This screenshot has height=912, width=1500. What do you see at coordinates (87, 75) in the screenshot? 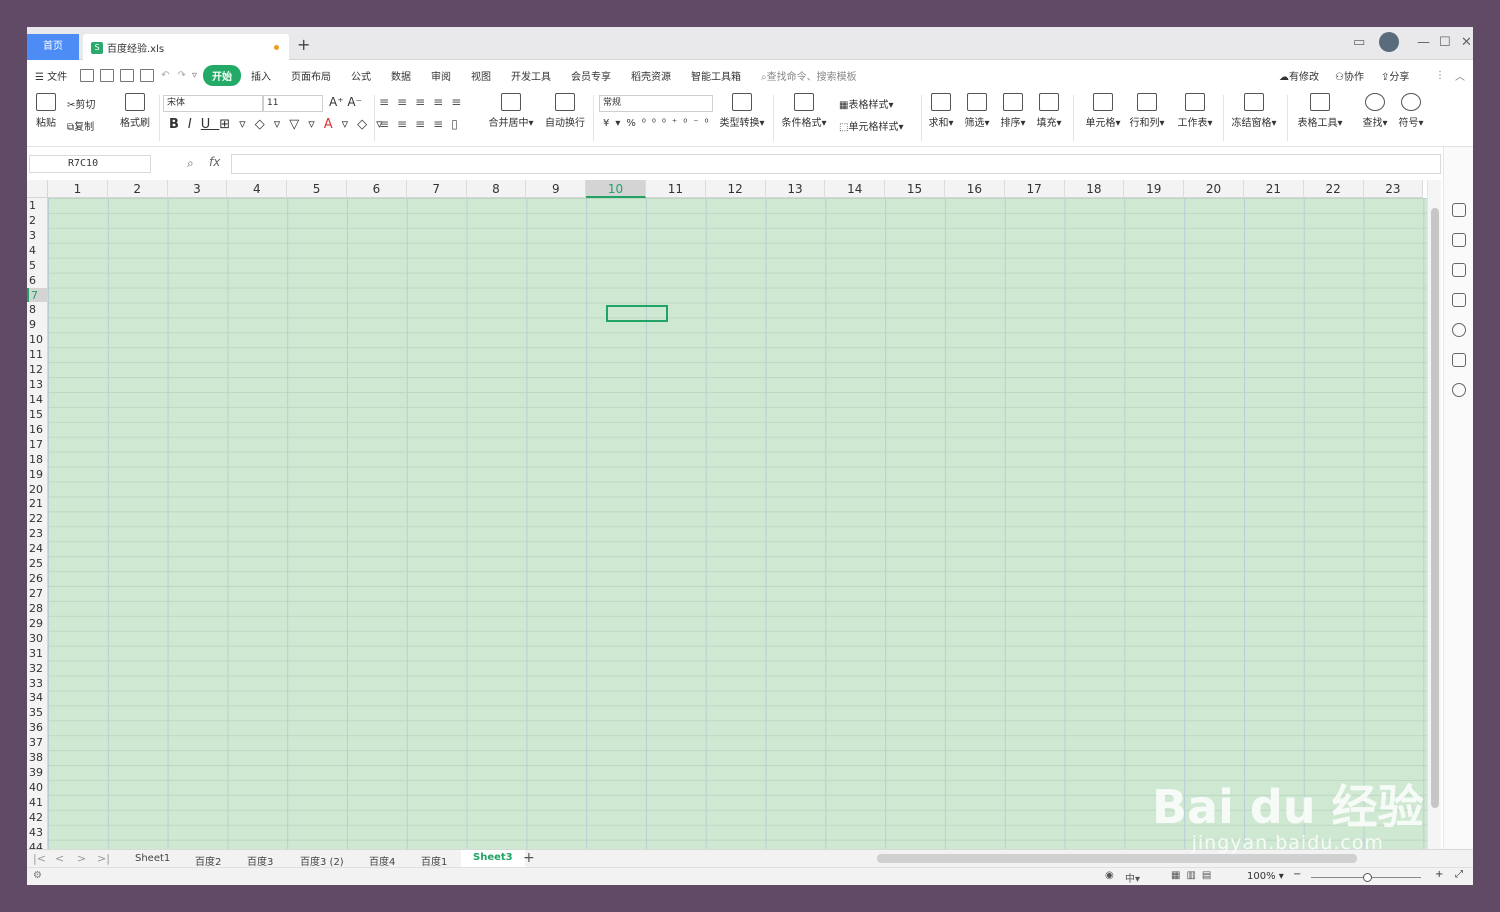
I see `save-icon` at bounding box center [87, 75].